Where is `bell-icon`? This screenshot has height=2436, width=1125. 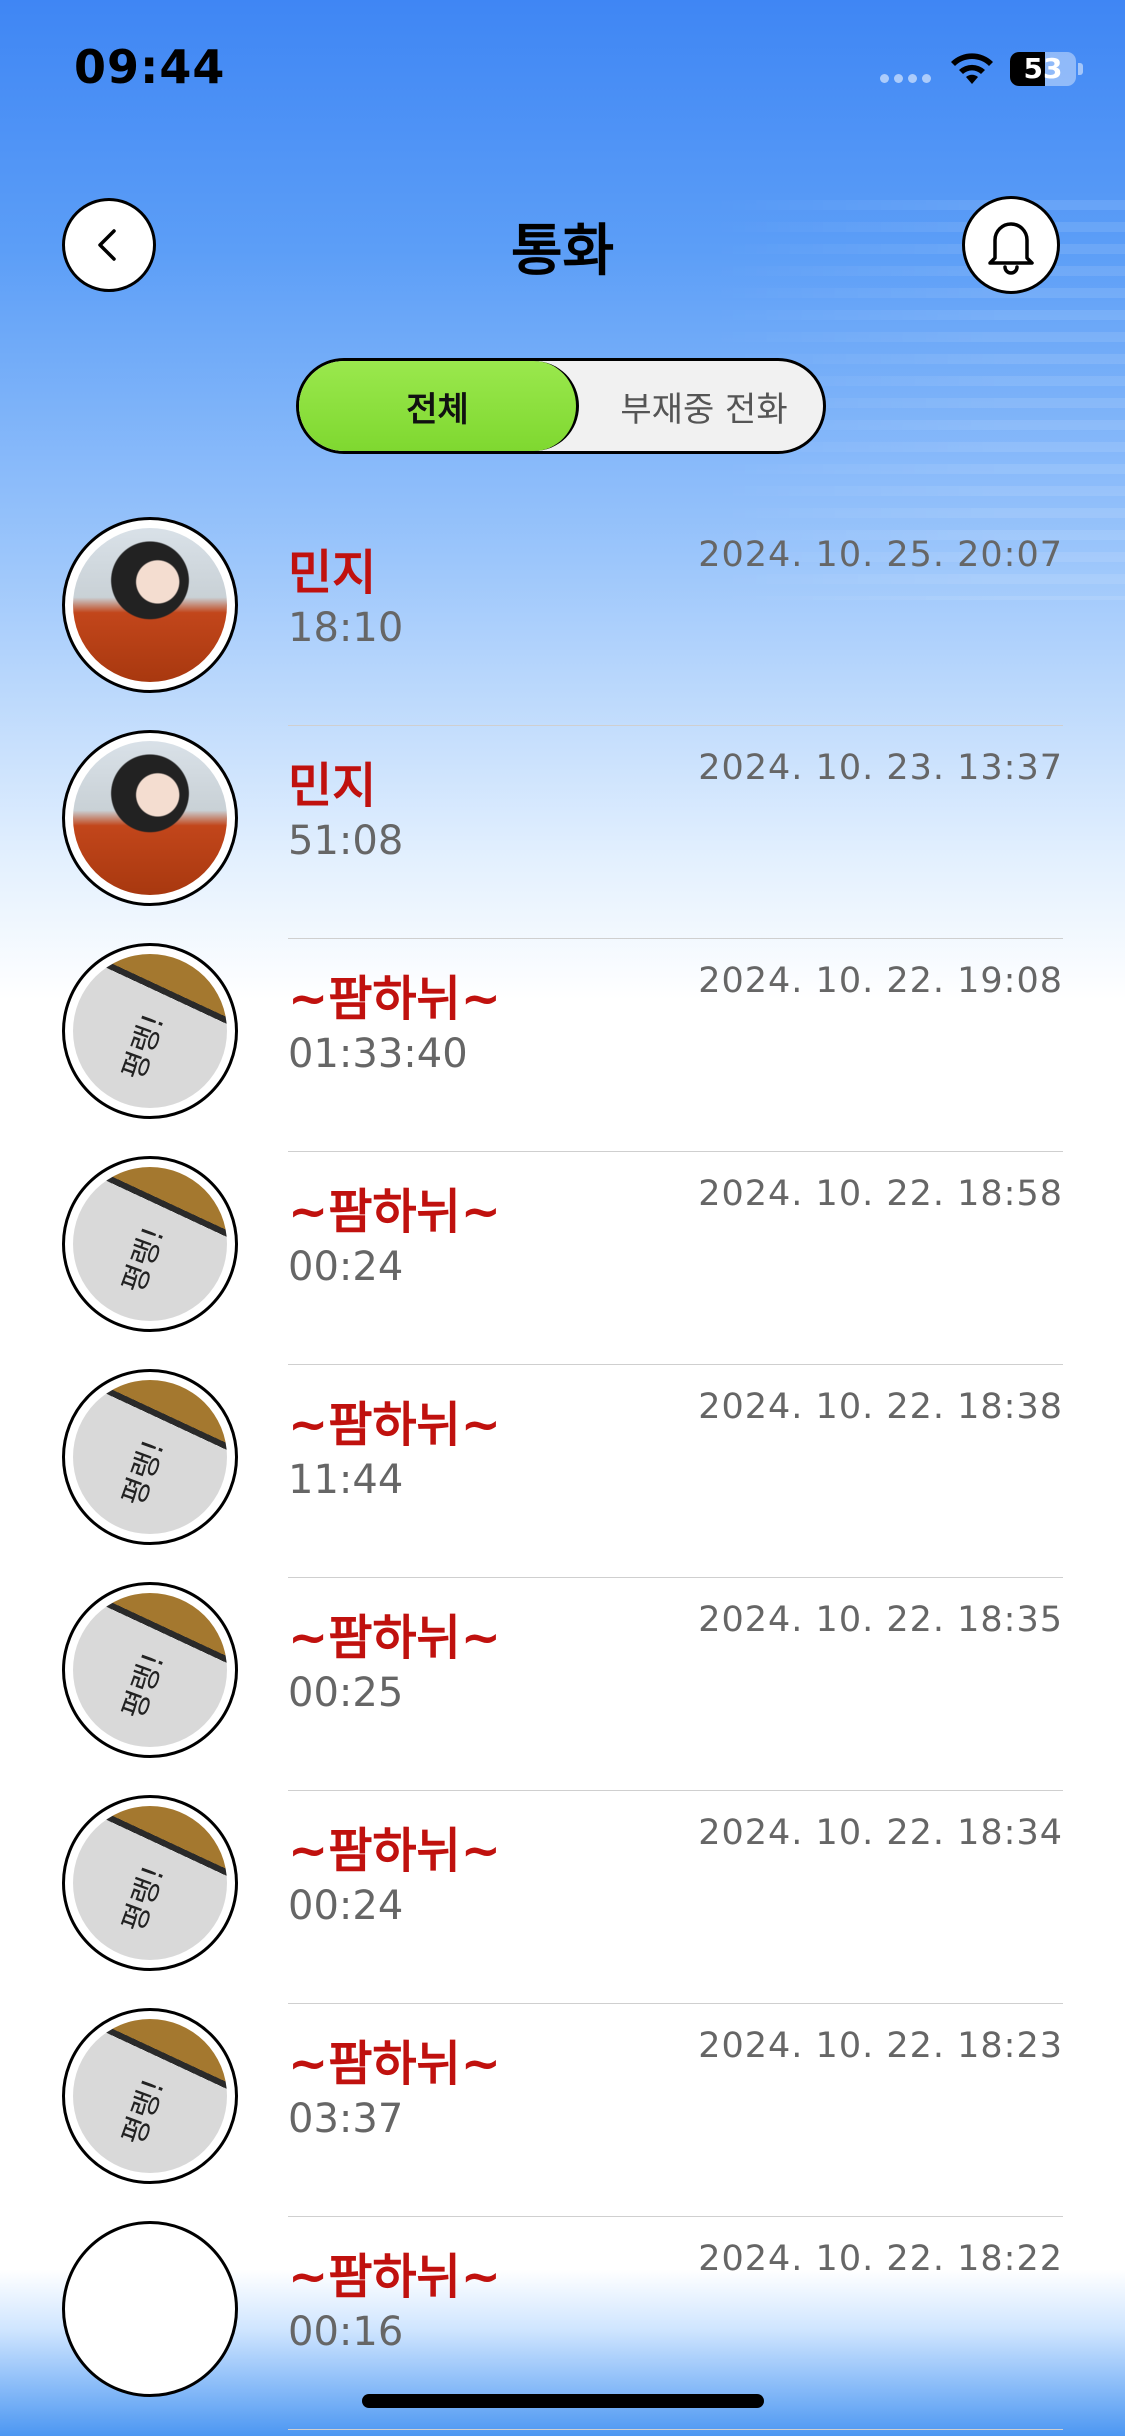
bell-icon is located at coordinates (1011, 248).